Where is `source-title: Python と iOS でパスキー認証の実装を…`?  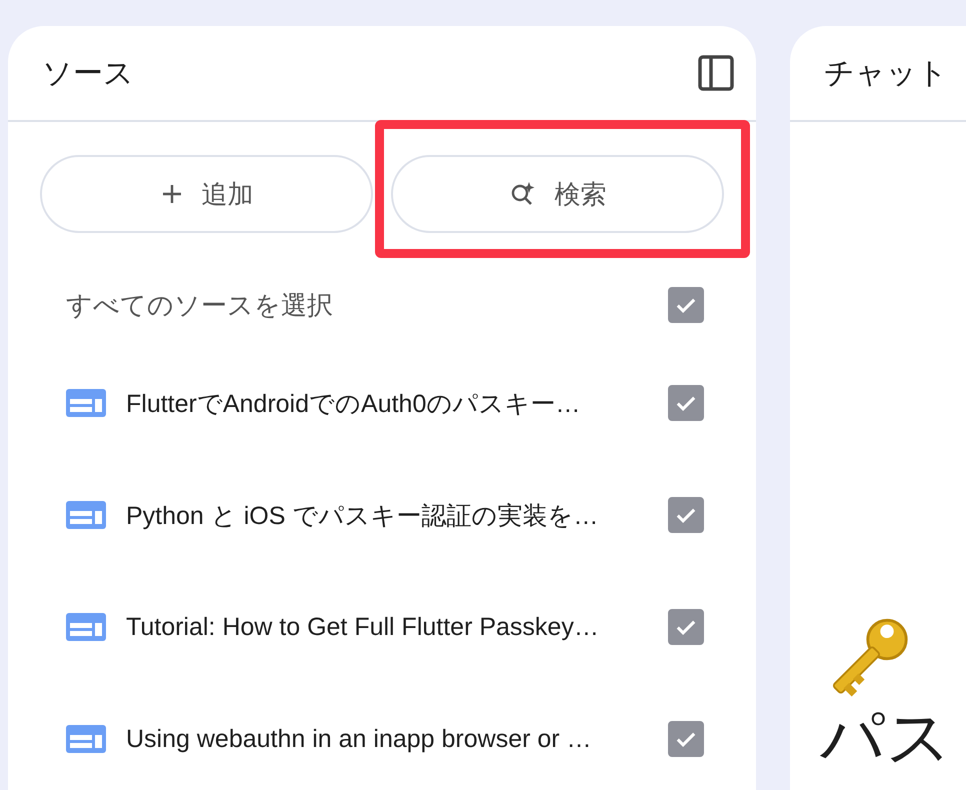
source-title: Python と iOS でパスキー認証の実装を… is located at coordinates (387, 515).